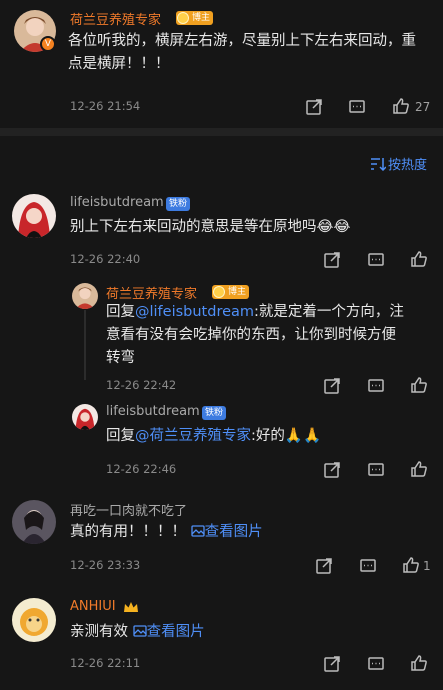 This screenshot has height=690, width=443. I want to click on reply-text: 回复@荷兰豆养殖专家:好的🙏🙏, so click(266, 436).